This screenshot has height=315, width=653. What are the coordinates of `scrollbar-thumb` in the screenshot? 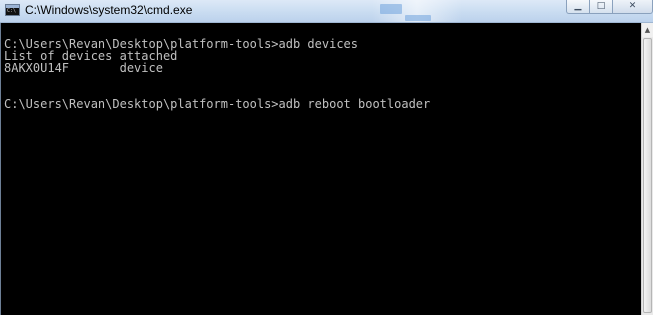 It's located at (647, 175).